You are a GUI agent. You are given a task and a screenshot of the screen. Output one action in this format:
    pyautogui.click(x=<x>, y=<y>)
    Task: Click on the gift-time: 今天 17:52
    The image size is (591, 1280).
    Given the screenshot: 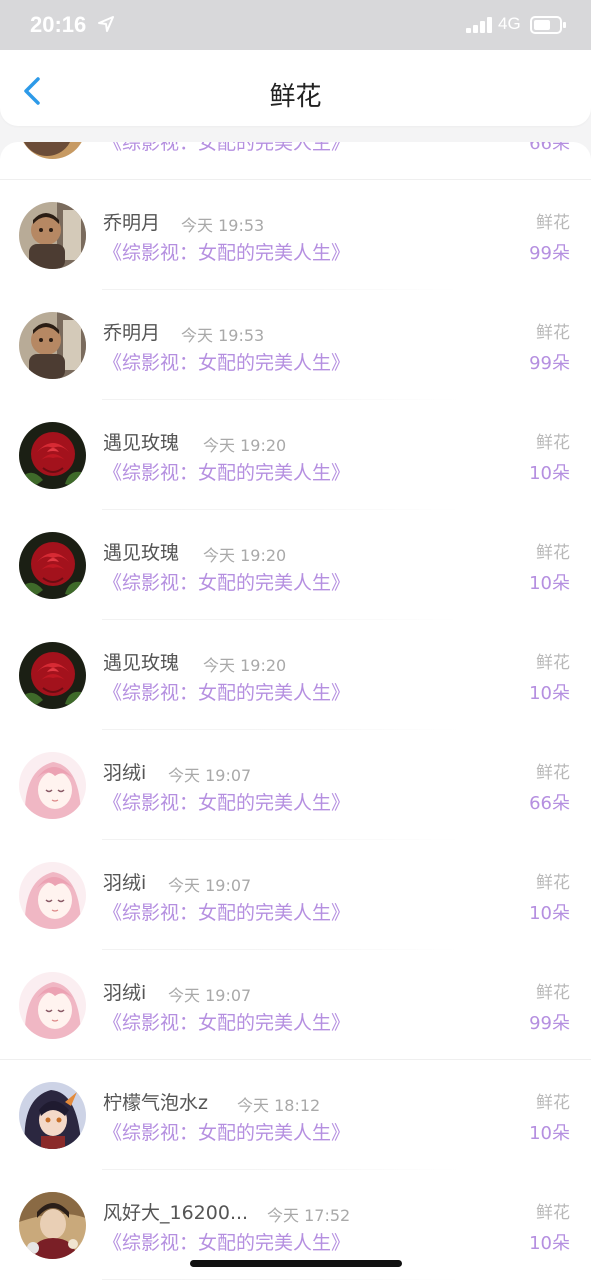 What is the action you would take?
    pyautogui.click(x=309, y=1215)
    